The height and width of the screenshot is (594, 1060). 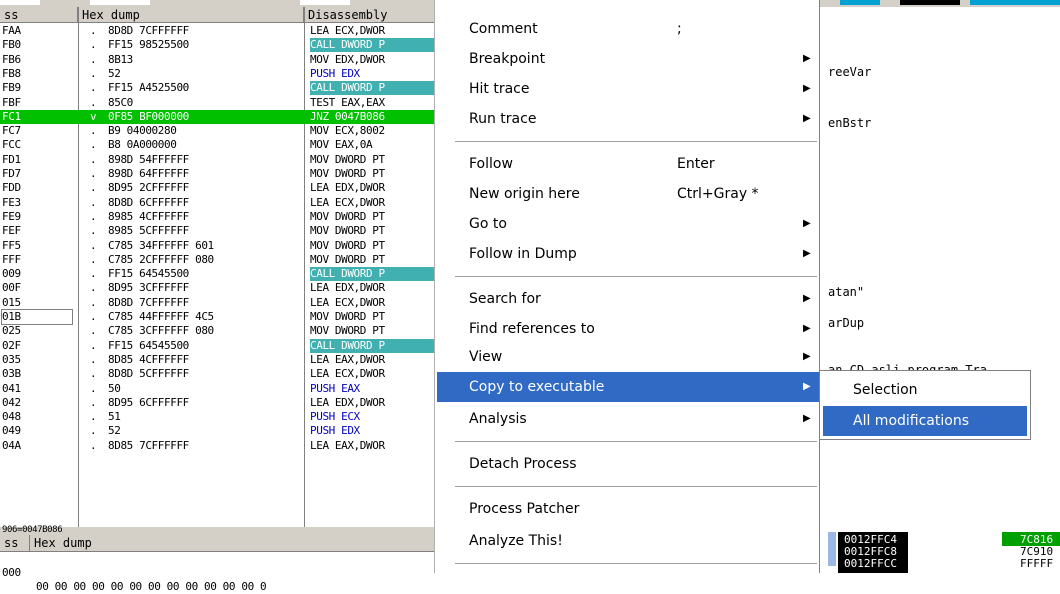 I want to click on row-address: 03B, so click(x=11, y=374).